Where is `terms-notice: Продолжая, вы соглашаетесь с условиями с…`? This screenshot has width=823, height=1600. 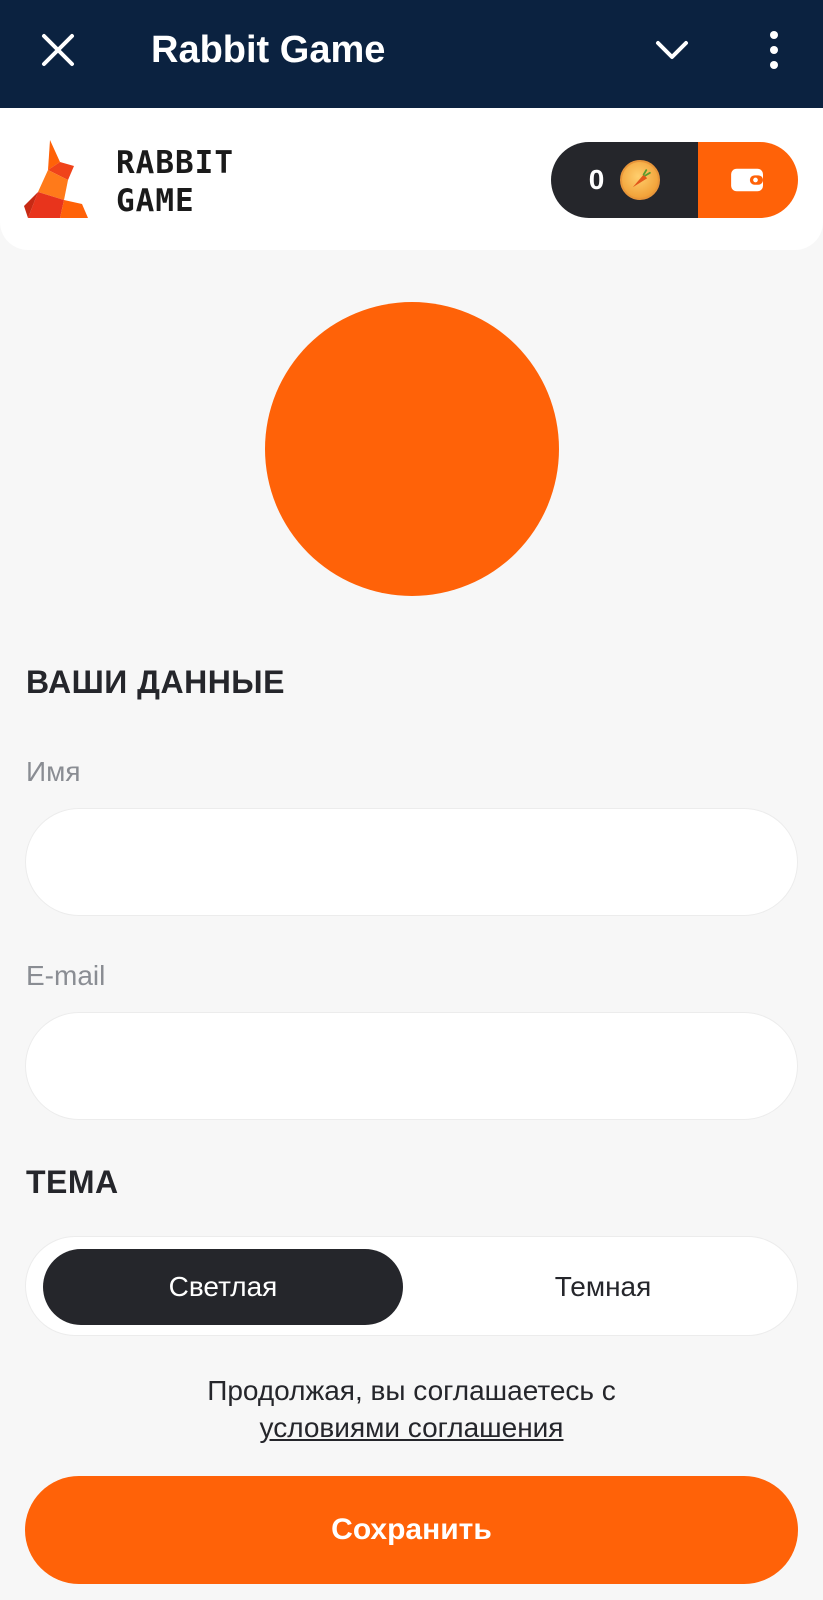 terms-notice: Продолжая, вы соглашаетесь с условиями с… is located at coordinates (411, 1409).